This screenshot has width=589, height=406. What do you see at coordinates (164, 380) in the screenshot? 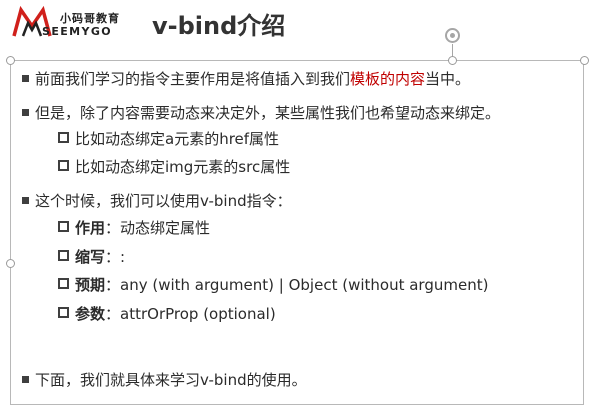
I see `list-item: 下面，我们就具体来学习v-bind的使用。` at bounding box center [164, 380].